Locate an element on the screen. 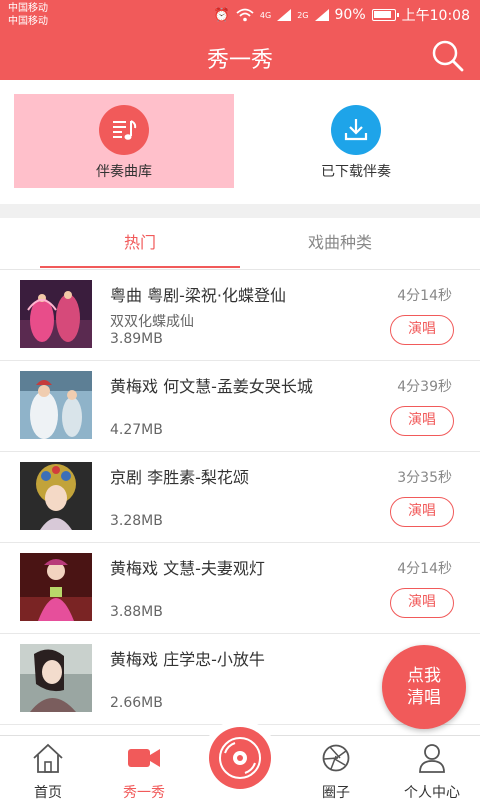 Image resolution: width=480 pixels, height=800 pixels. category-accompaniment-library: 伴奏曲库 is located at coordinates (124, 141).